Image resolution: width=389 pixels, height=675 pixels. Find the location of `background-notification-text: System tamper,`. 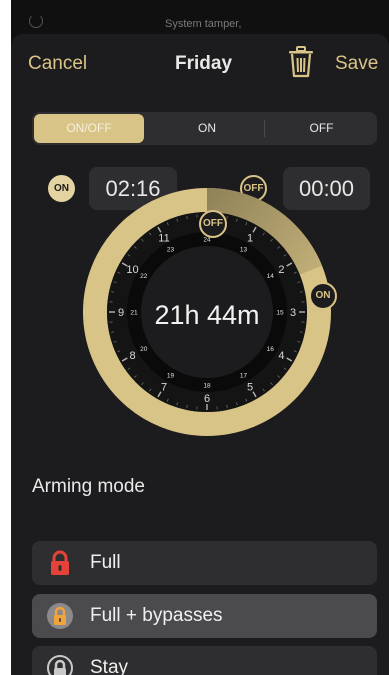

background-notification-text: System tamper, is located at coordinates (203, 24).